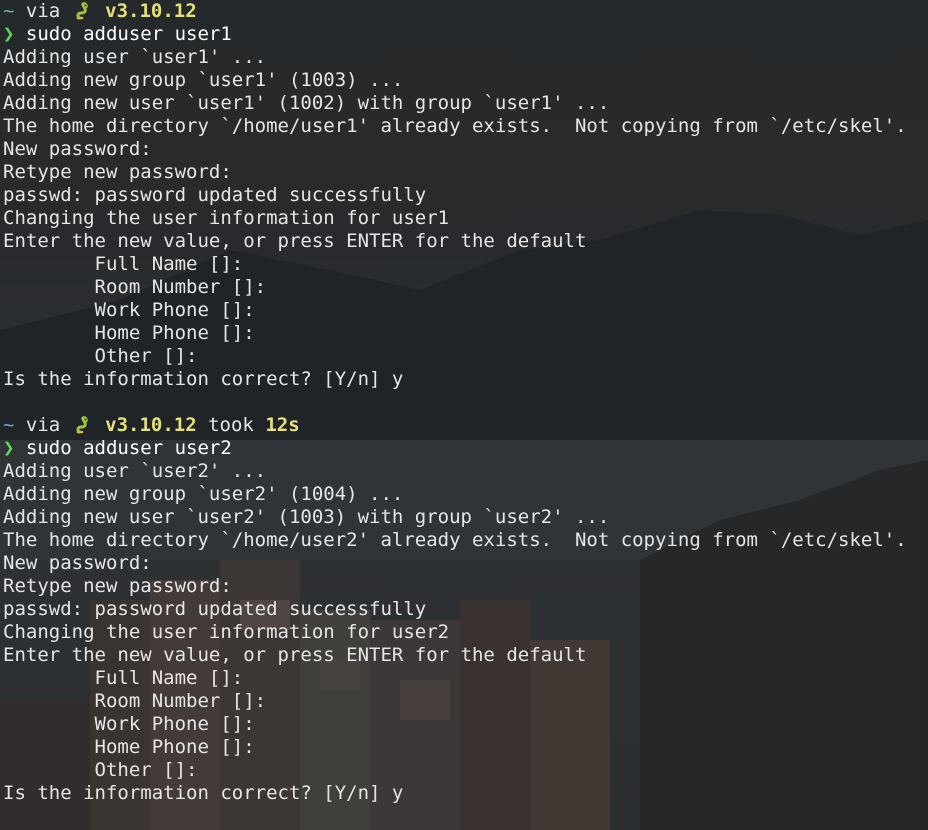 The image size is (928, 830). I want to click on command-line: ❯ sudo adduser user1, so click(465, 34).